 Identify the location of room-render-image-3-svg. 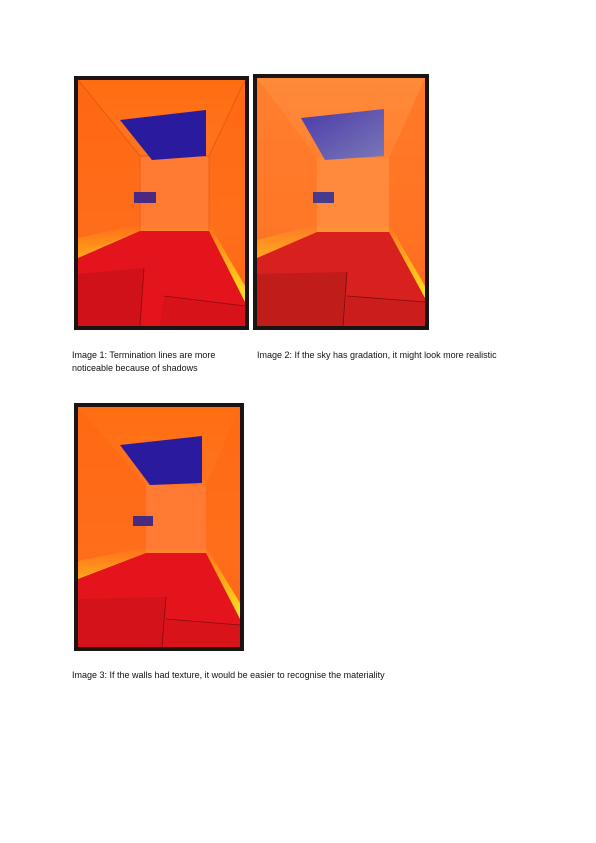
(159, 527).